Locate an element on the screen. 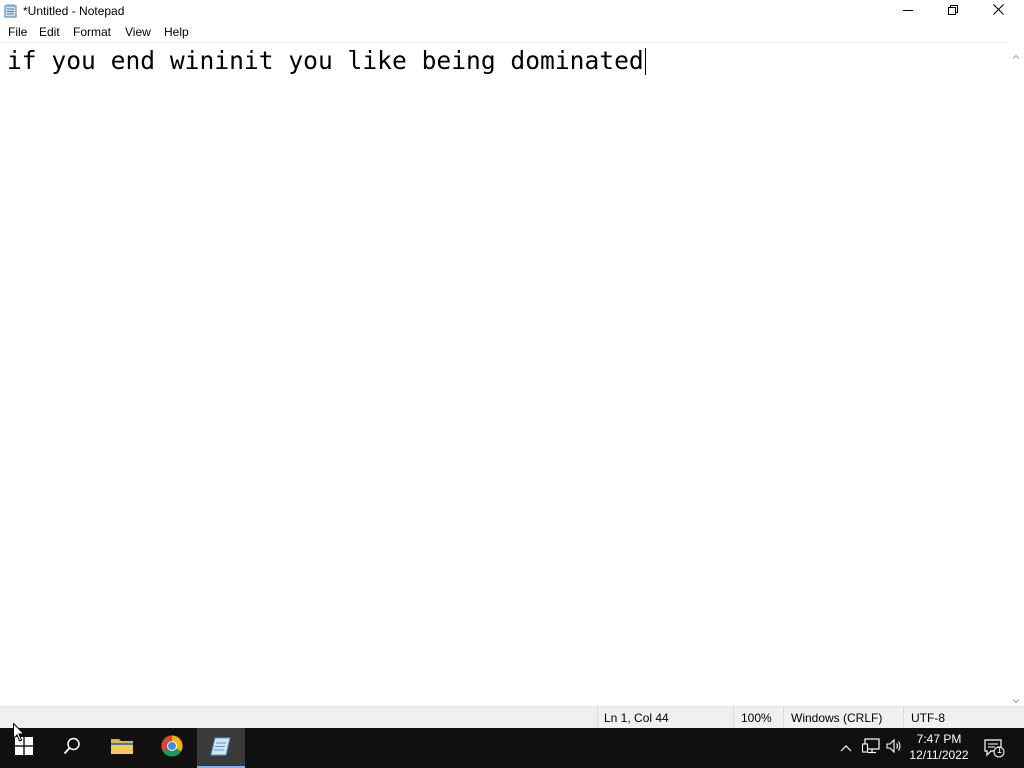  show-hidden-icons-button is located at coordinates (846, 748).